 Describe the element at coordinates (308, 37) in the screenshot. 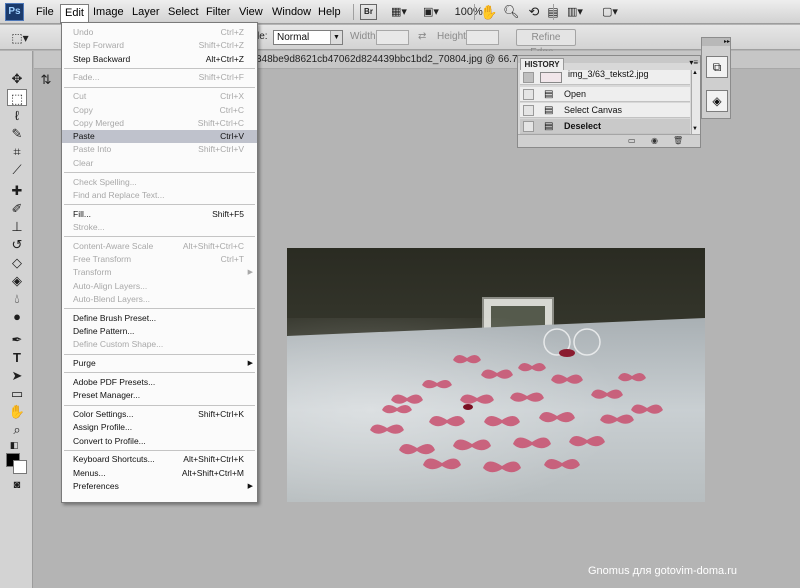

I see `style-select: Normal ▼` at that location.